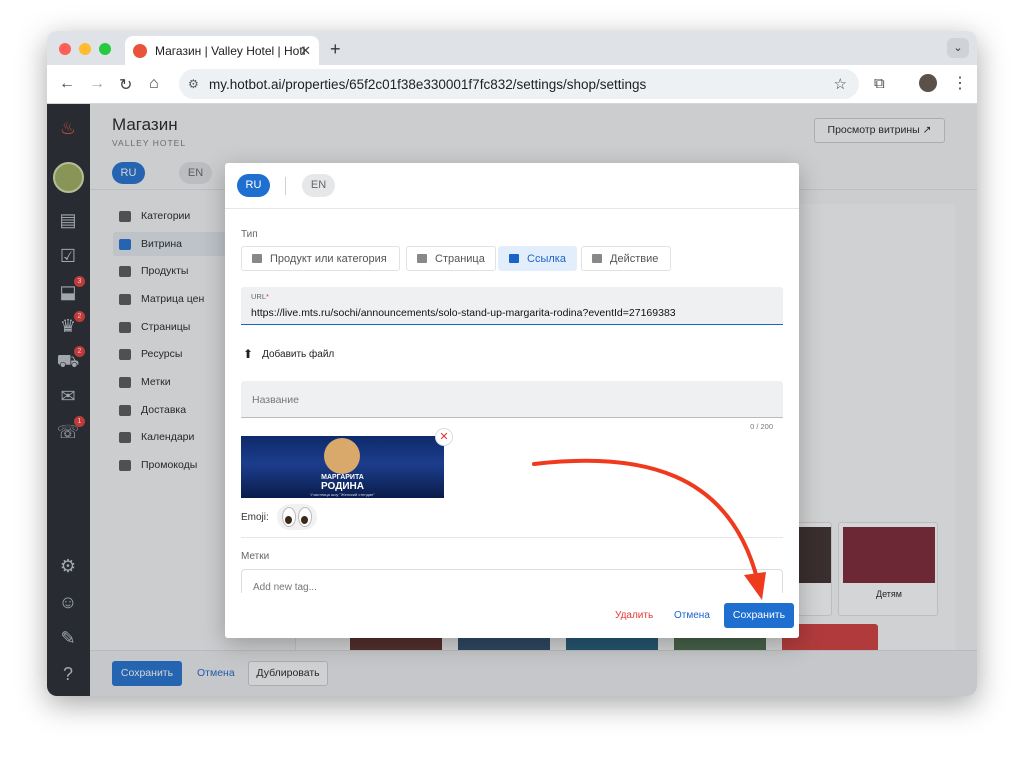 The width and height of the screenshot is (1024, 758). I want to click on modal-footer: Удалить Отмена Сохранить, so click(512, 615).